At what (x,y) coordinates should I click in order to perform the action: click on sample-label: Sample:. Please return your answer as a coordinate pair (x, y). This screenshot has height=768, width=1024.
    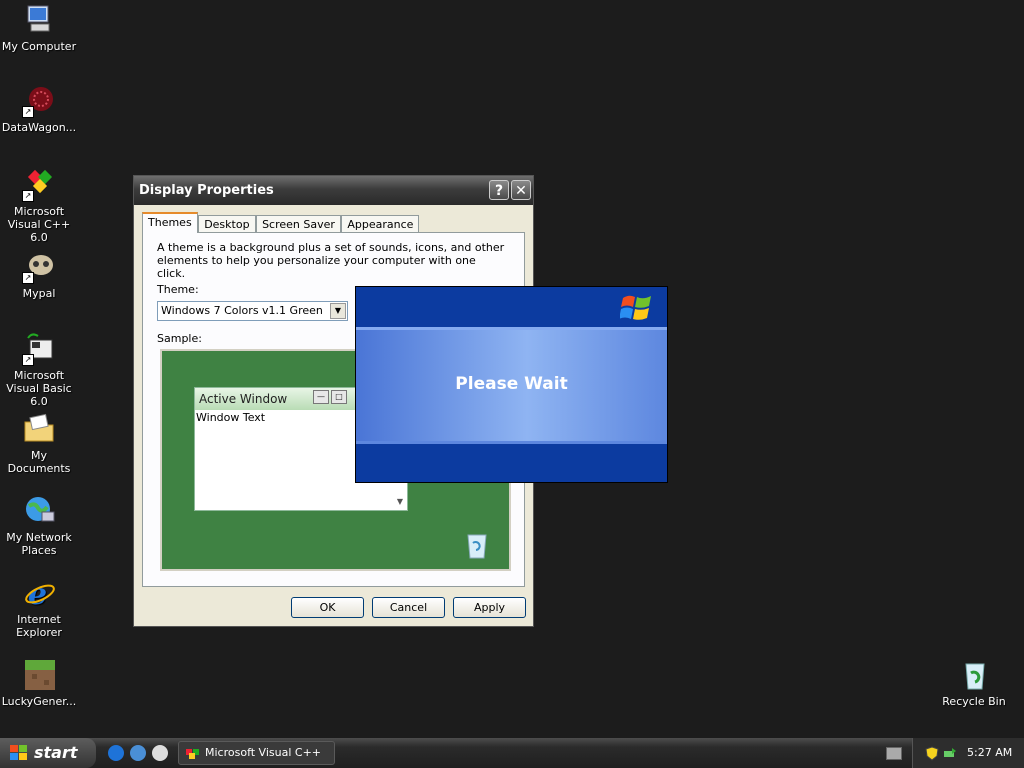
    Looking at the image, I should click on (179, 338).